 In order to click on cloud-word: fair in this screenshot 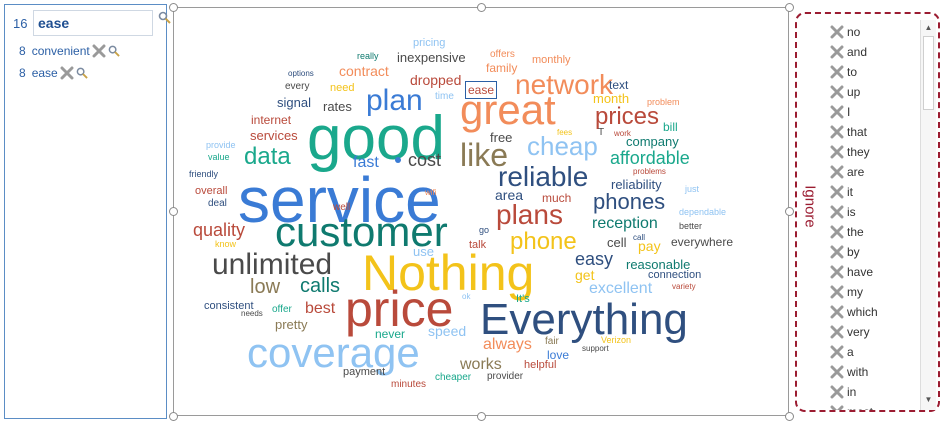, I will do `click(552, 342)`.